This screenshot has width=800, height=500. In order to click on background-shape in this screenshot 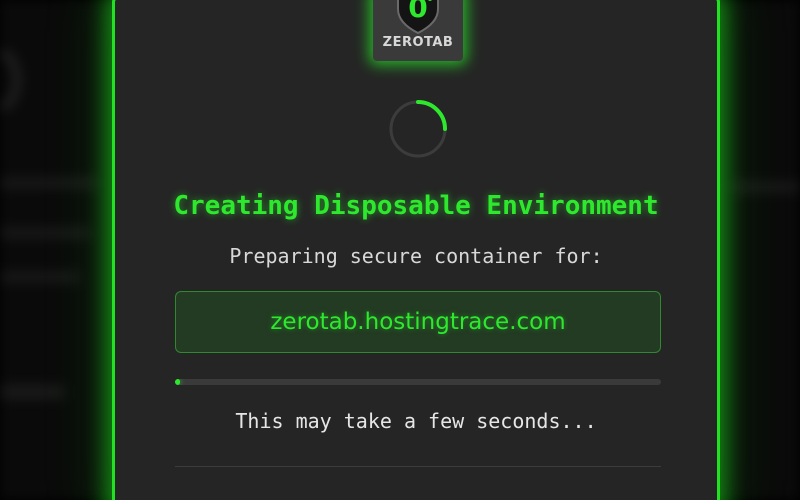, I will do `click(10, 80)`.